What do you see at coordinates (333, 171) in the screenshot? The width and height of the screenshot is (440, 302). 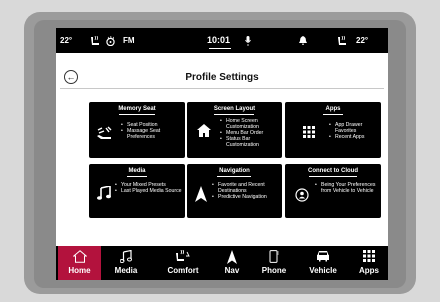 I see `tile-title: Connect to Cloud` at bounding box center [333, 171].